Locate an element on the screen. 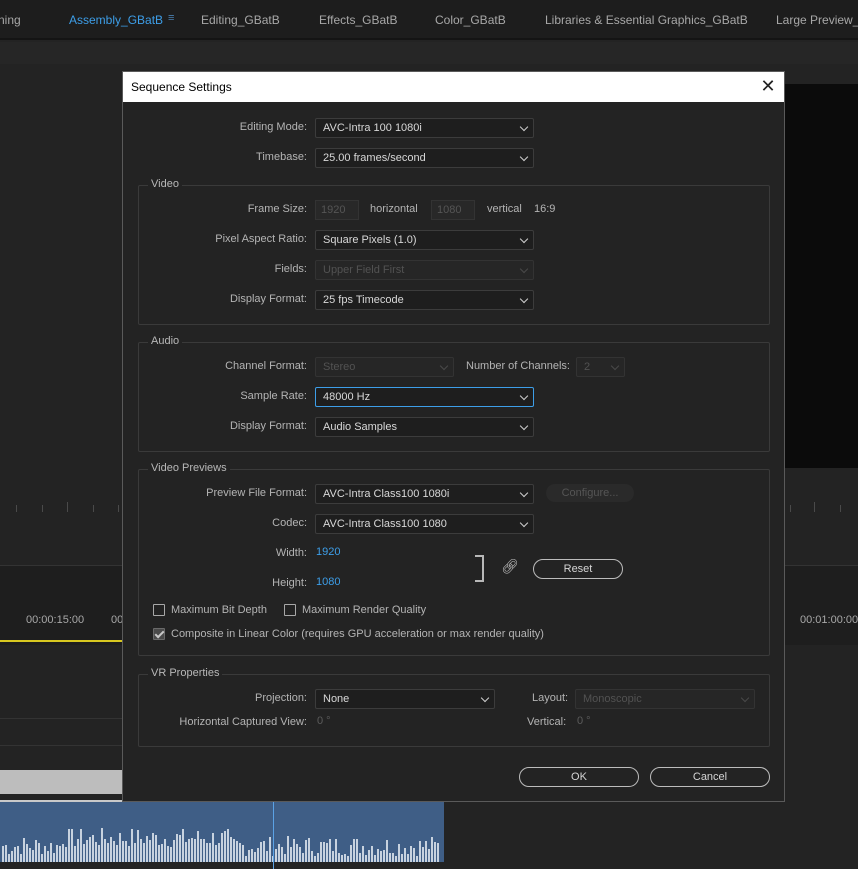 Image resolution: width=858 pixels, height=869 pixels. workspace-tab-color: Color_GBatB is located at coordinates (470, 20).